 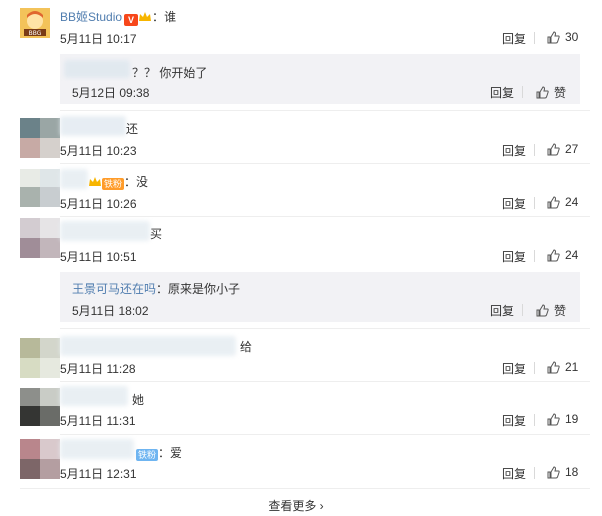 What do you see at coordinates (572, 419) in the screenshot?
I see `like-count: 19` at bounding box center [572, 419].